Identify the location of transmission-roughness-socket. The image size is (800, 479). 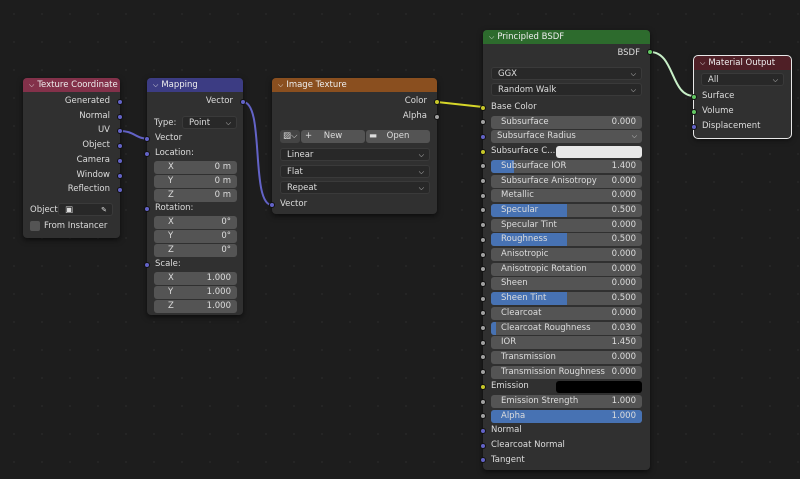
(483, 372).